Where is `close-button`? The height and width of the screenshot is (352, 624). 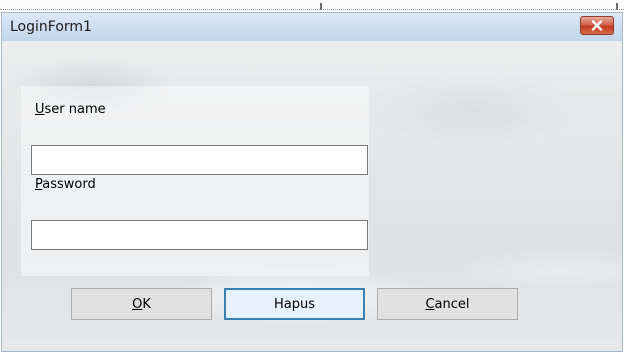 close-button is located at coordinates (597, 25).